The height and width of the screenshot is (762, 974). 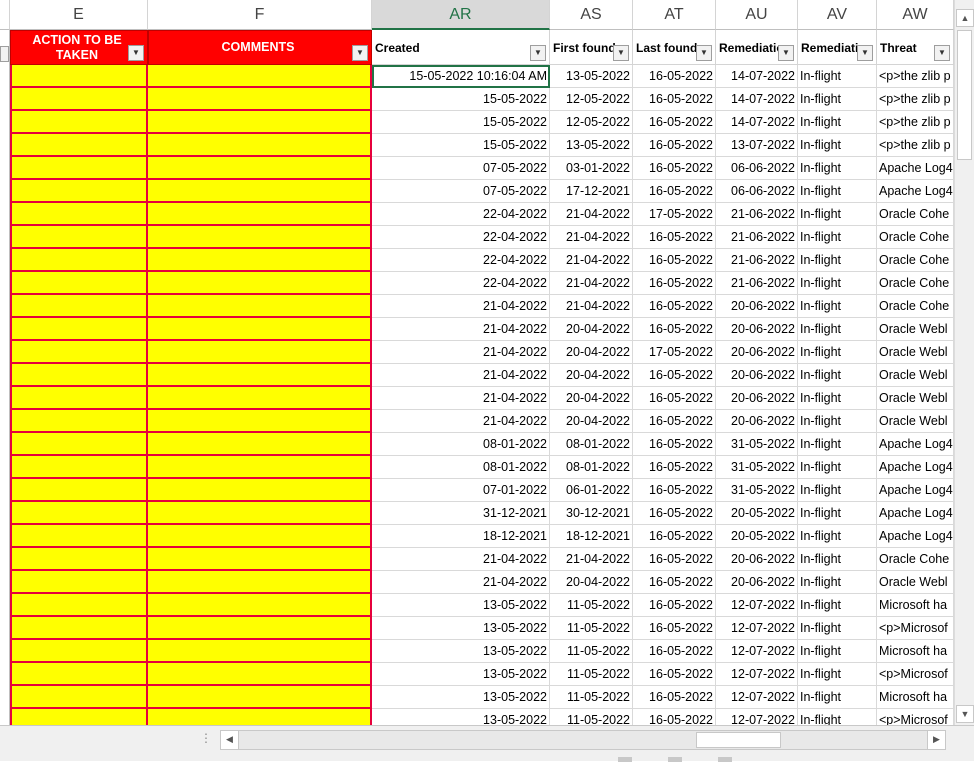 I want to click on horizontal-scrollbar: ◀ ▶, so click(x=583, y=740).